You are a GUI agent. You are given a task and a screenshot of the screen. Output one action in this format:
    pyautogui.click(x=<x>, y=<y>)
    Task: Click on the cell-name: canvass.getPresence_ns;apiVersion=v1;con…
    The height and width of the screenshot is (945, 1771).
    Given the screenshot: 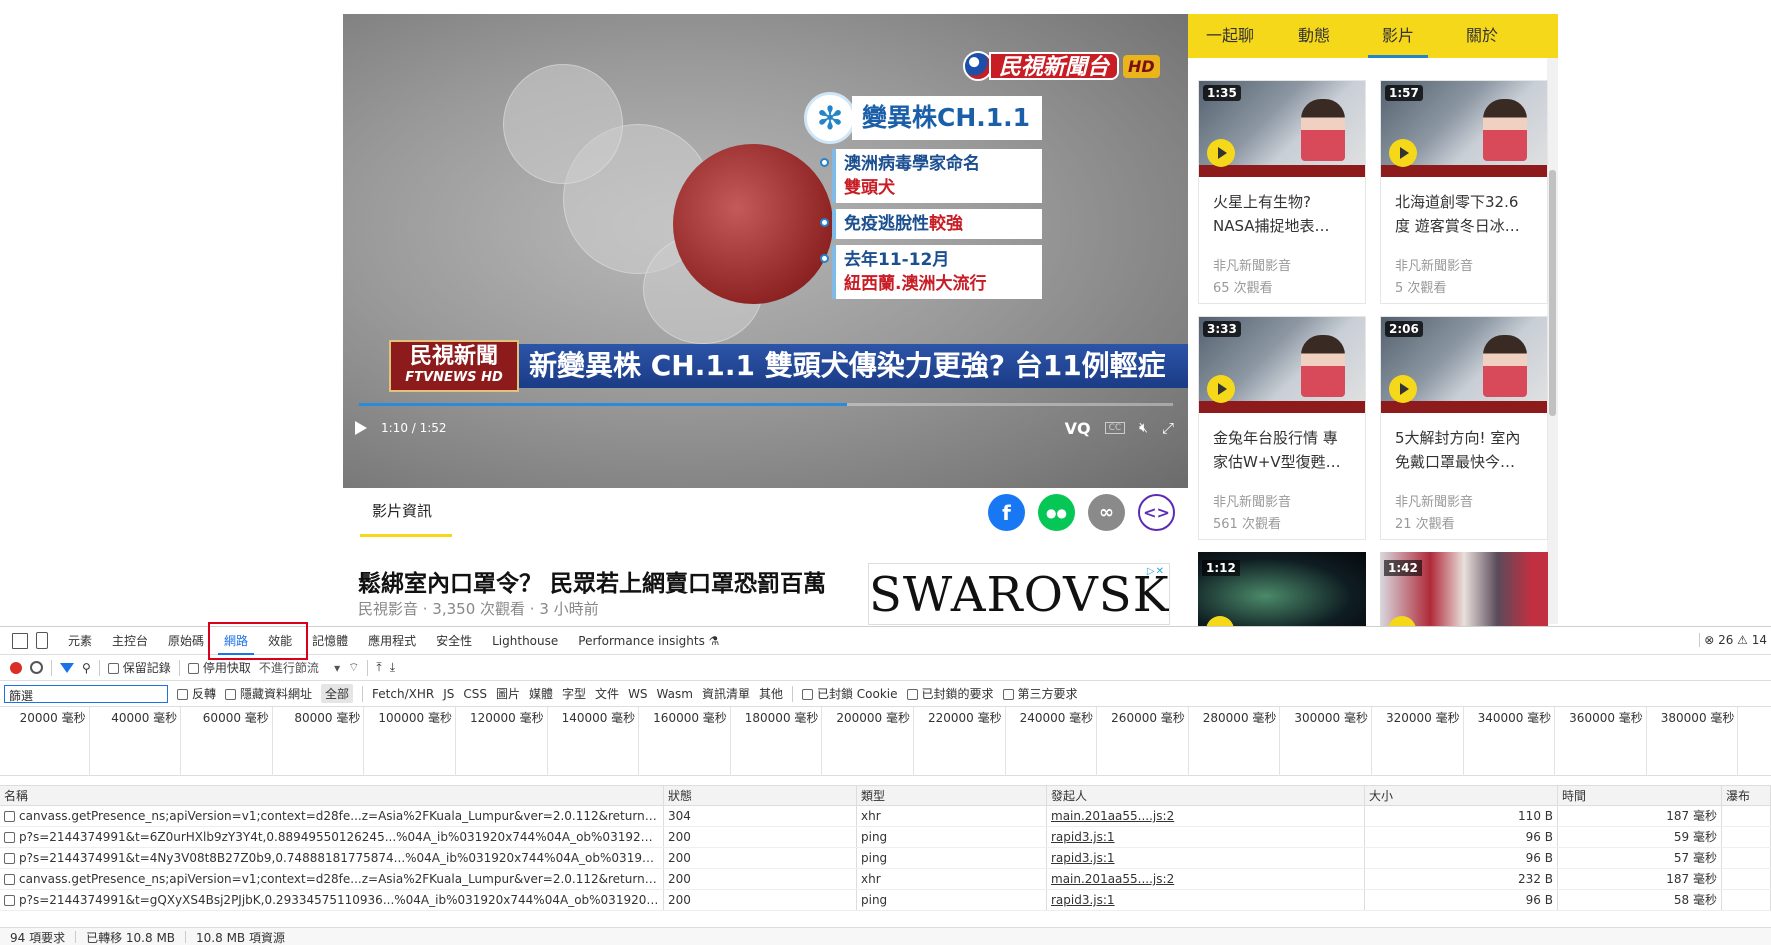 What is the action you would take?
    pyautogui.click(x=332, y=879)
    